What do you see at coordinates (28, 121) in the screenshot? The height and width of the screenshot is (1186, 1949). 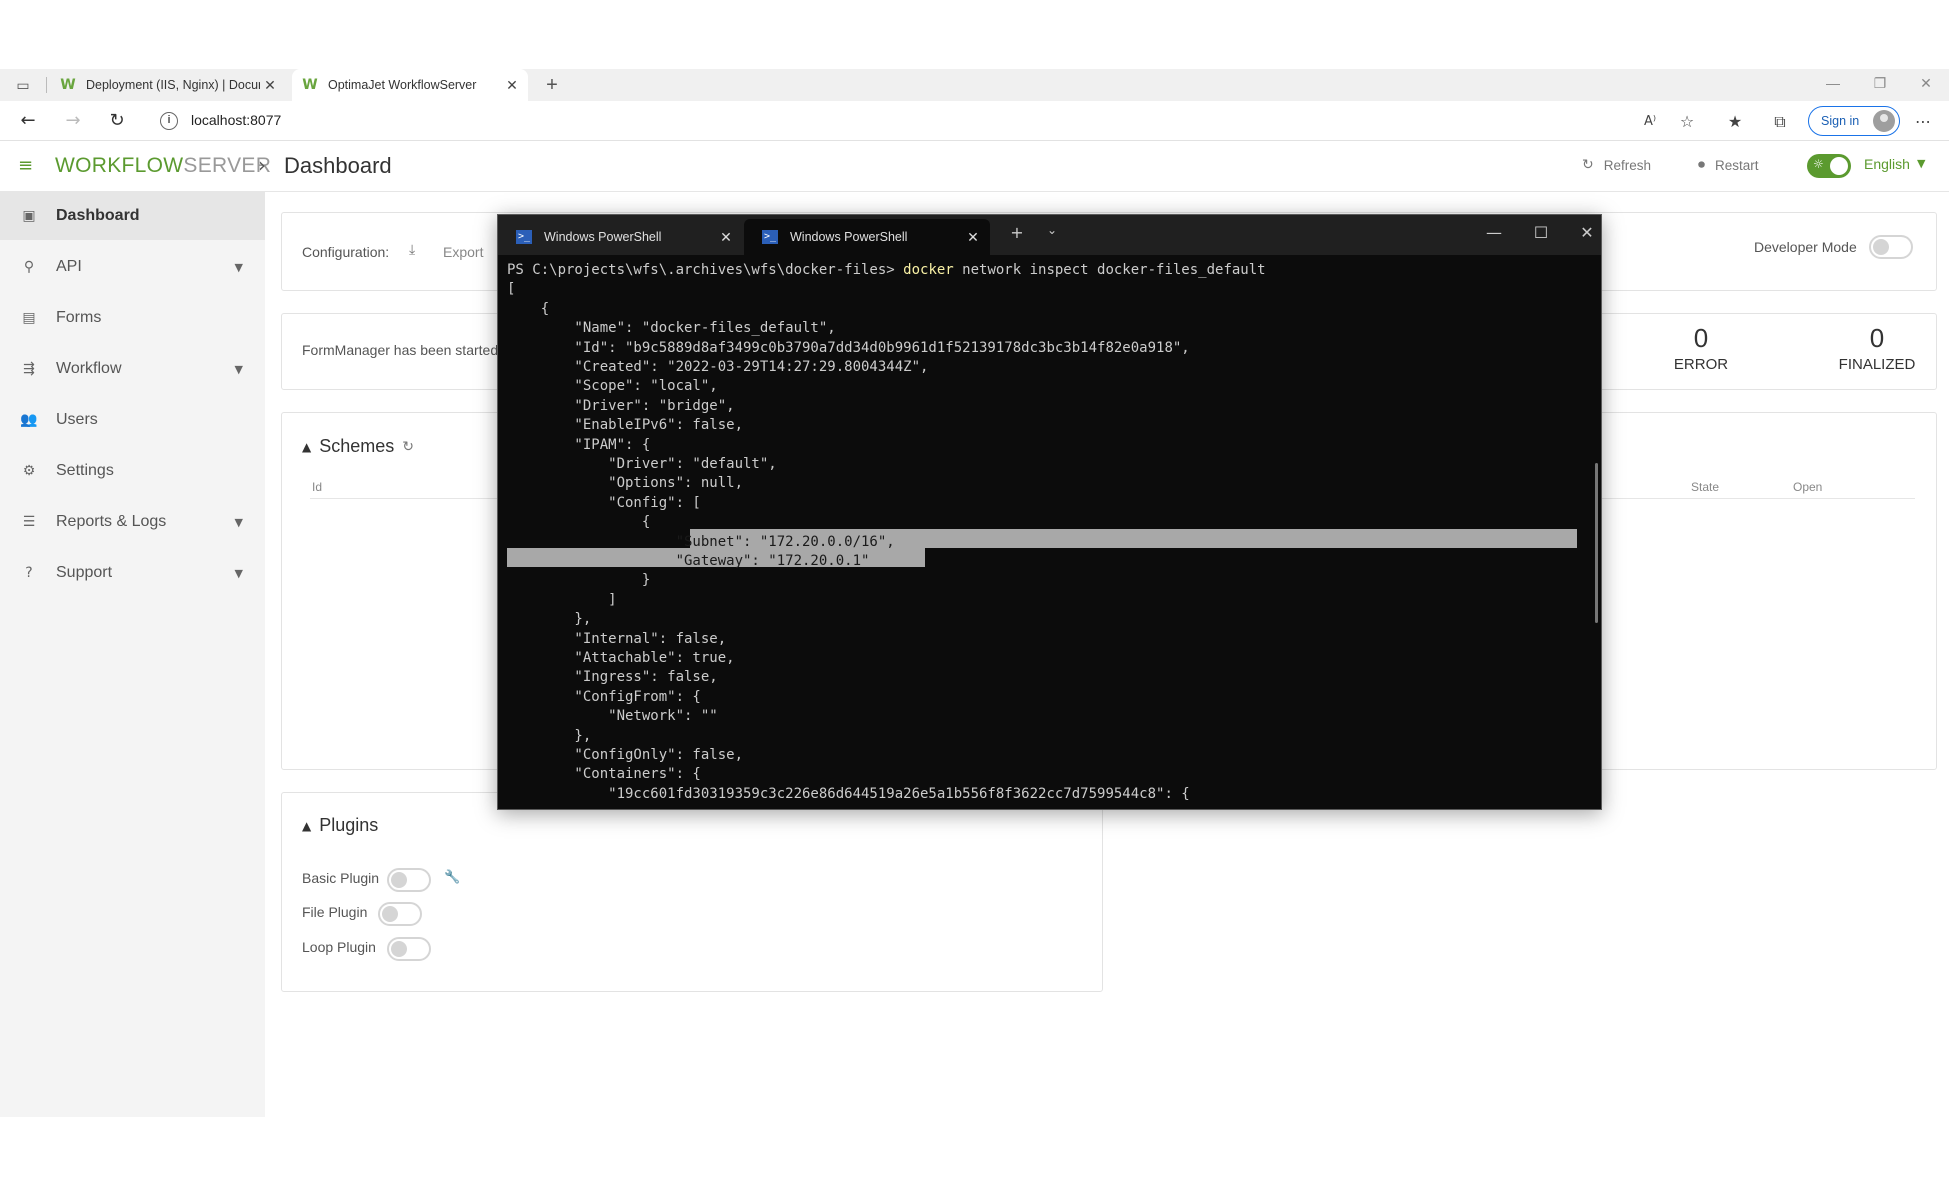 I see `back-icon: ←` at bounding box center [28, 121].